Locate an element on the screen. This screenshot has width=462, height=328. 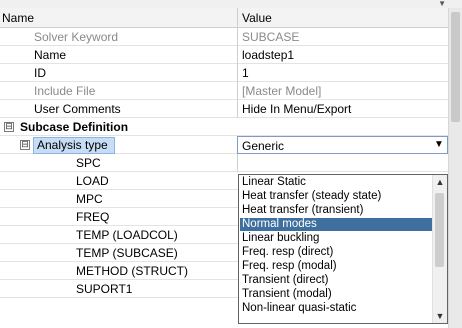
section-subcase-definition: ⊟ Subcase Definition is located at coordinates (224, 127).